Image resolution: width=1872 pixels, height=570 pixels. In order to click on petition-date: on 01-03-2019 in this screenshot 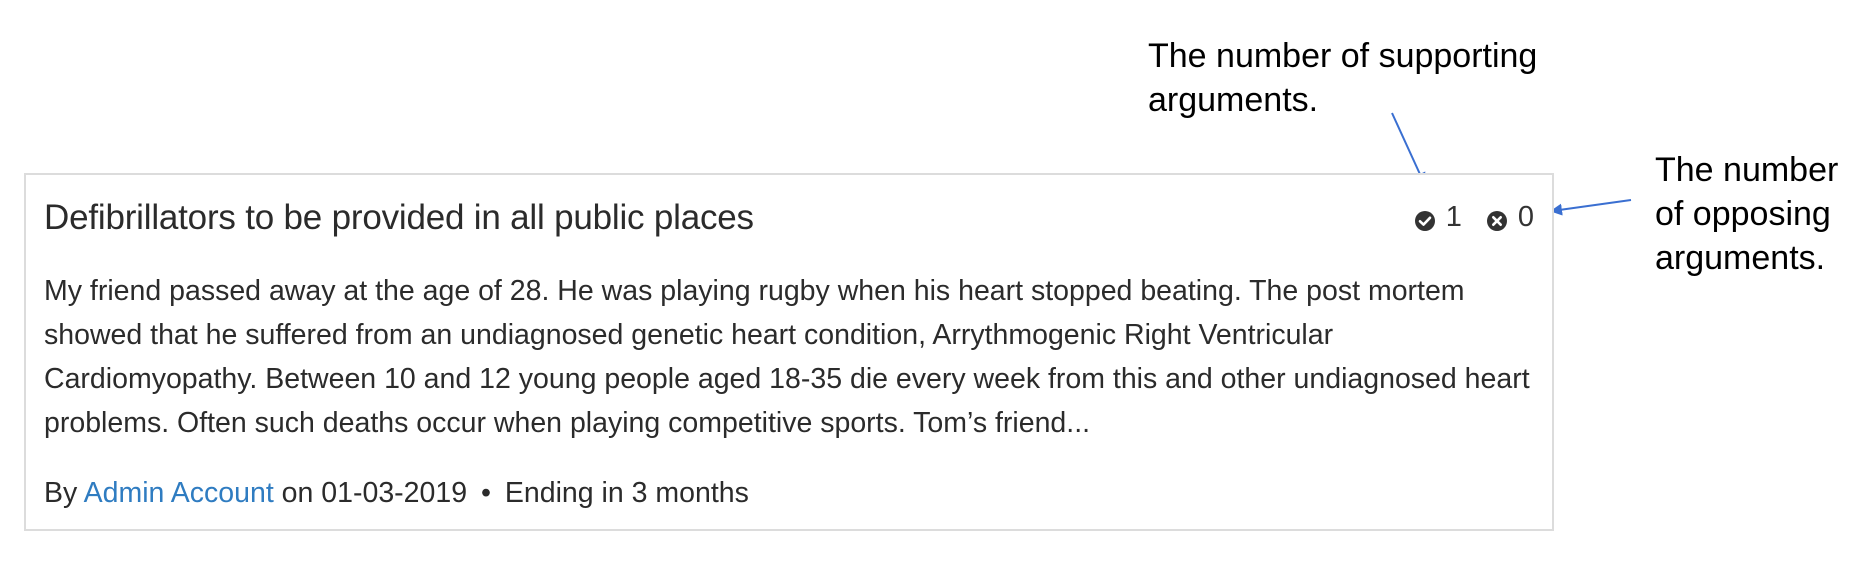, I will do `click(374, 493)`.